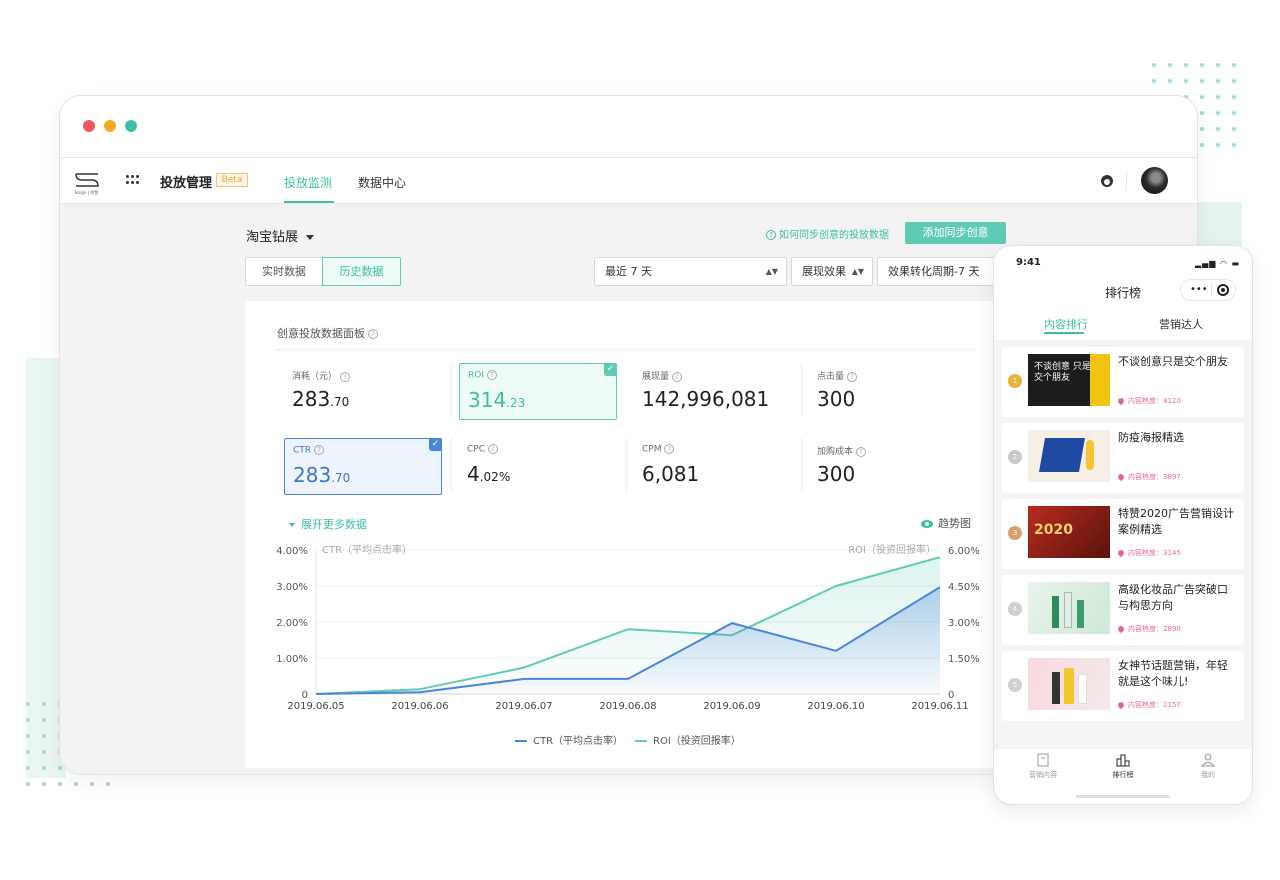  What do you see at coordinates (713, 466) in the screenshot?
I see `metric-card: CPM? 6,081` at bounding box center [713, 466].